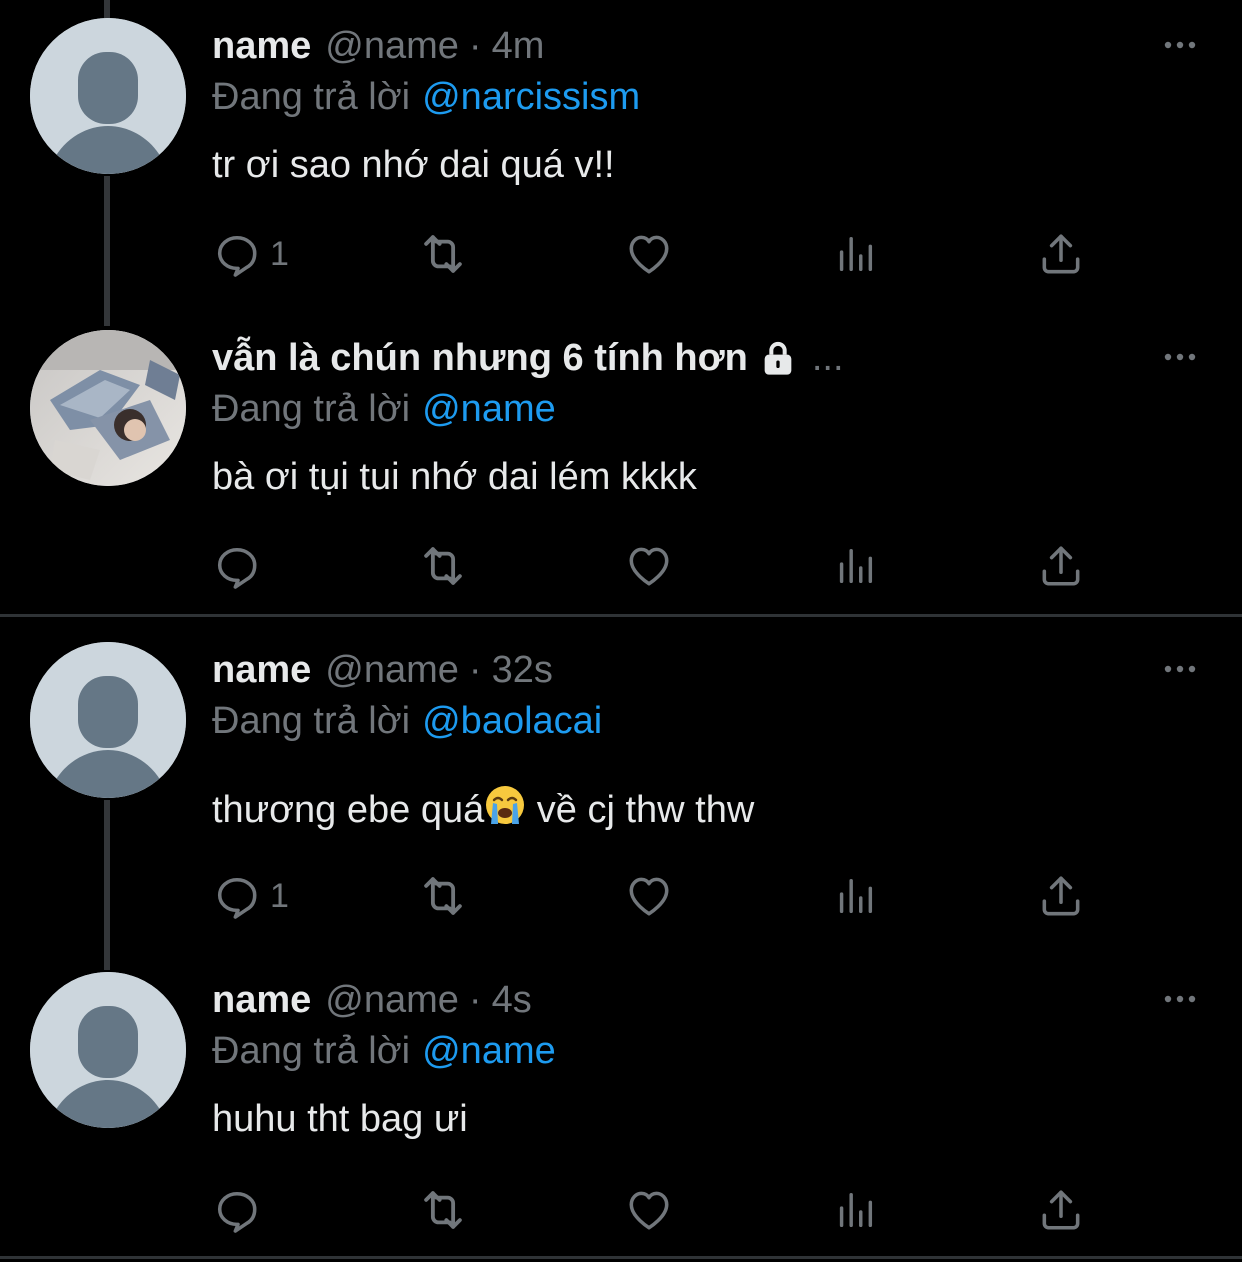  What do you see at coordinates (413, 165) in the screenshot?
I see `tweet-text: tr ơi sao nhớ dai quá v!!` at bounding box center [413, 165].